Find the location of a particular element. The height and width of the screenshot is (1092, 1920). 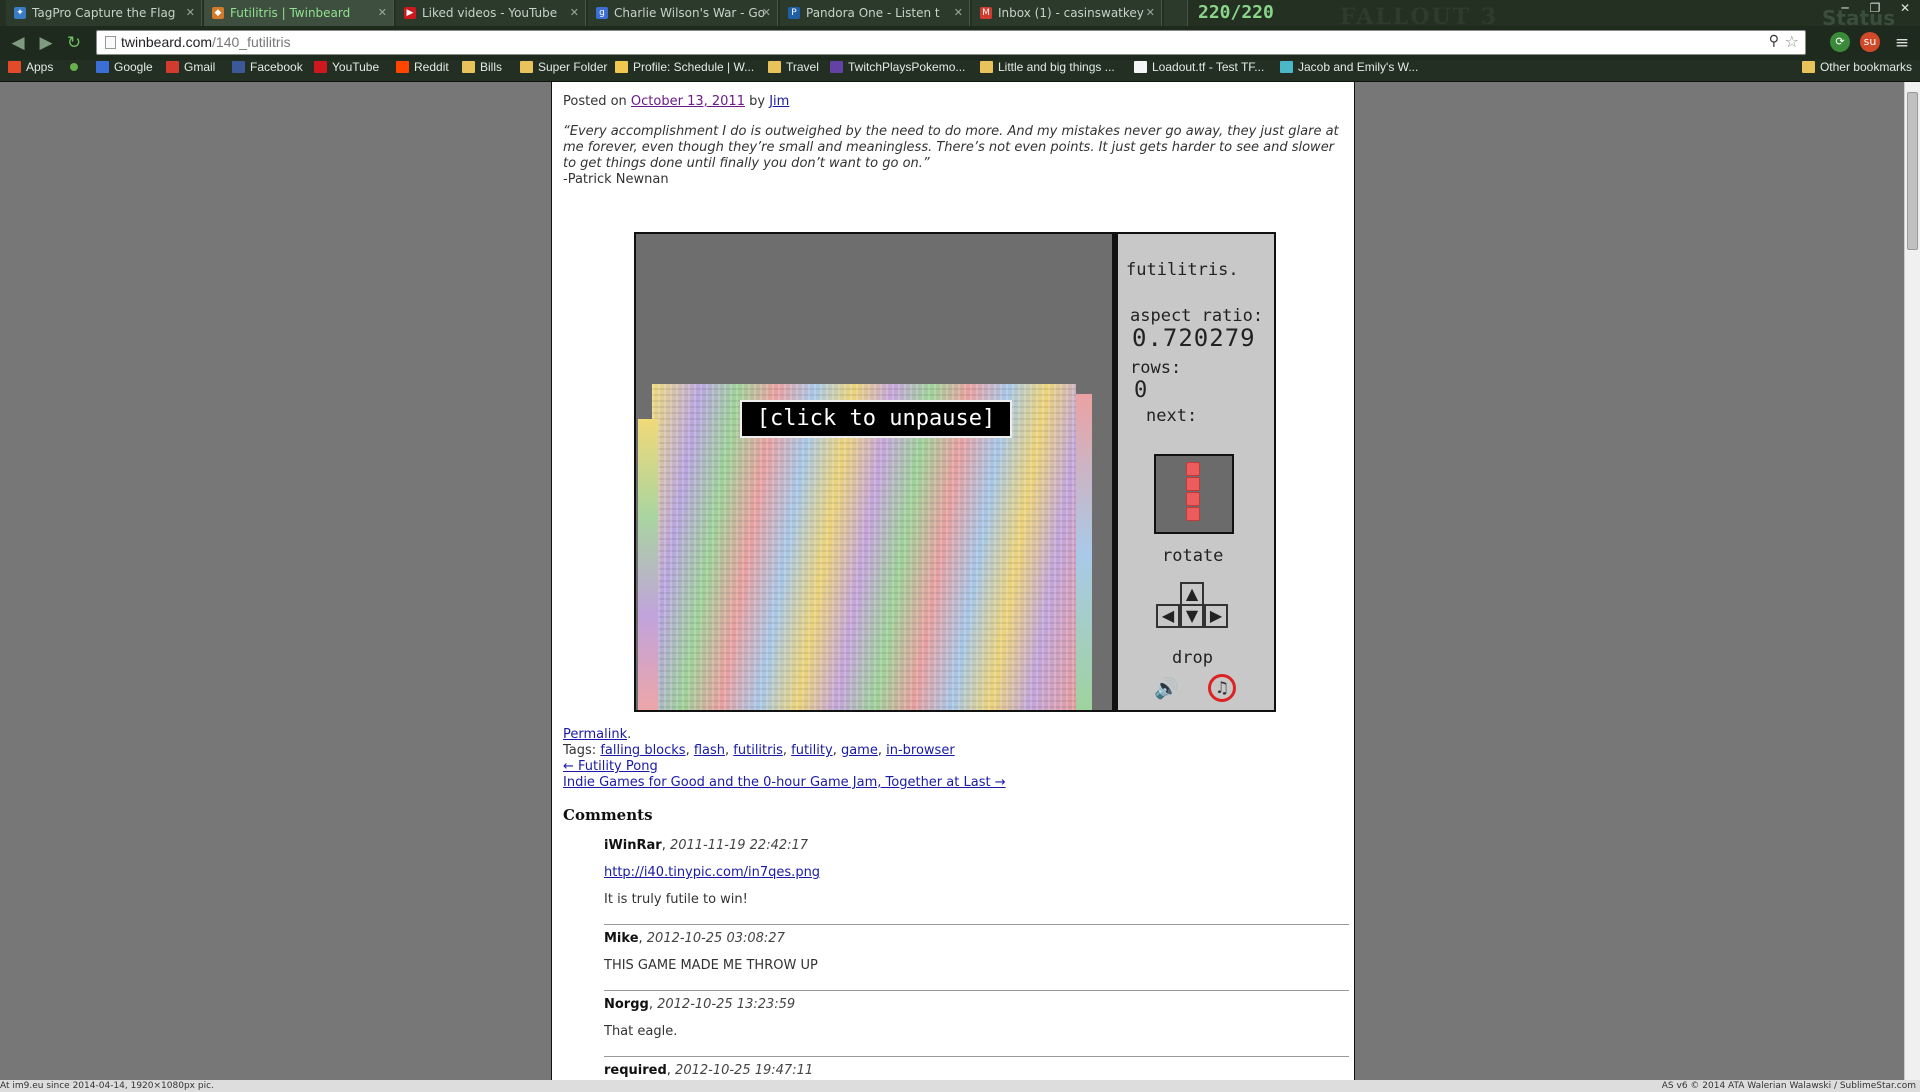

bookmark-google: Google is located at coordinates (124, 71).